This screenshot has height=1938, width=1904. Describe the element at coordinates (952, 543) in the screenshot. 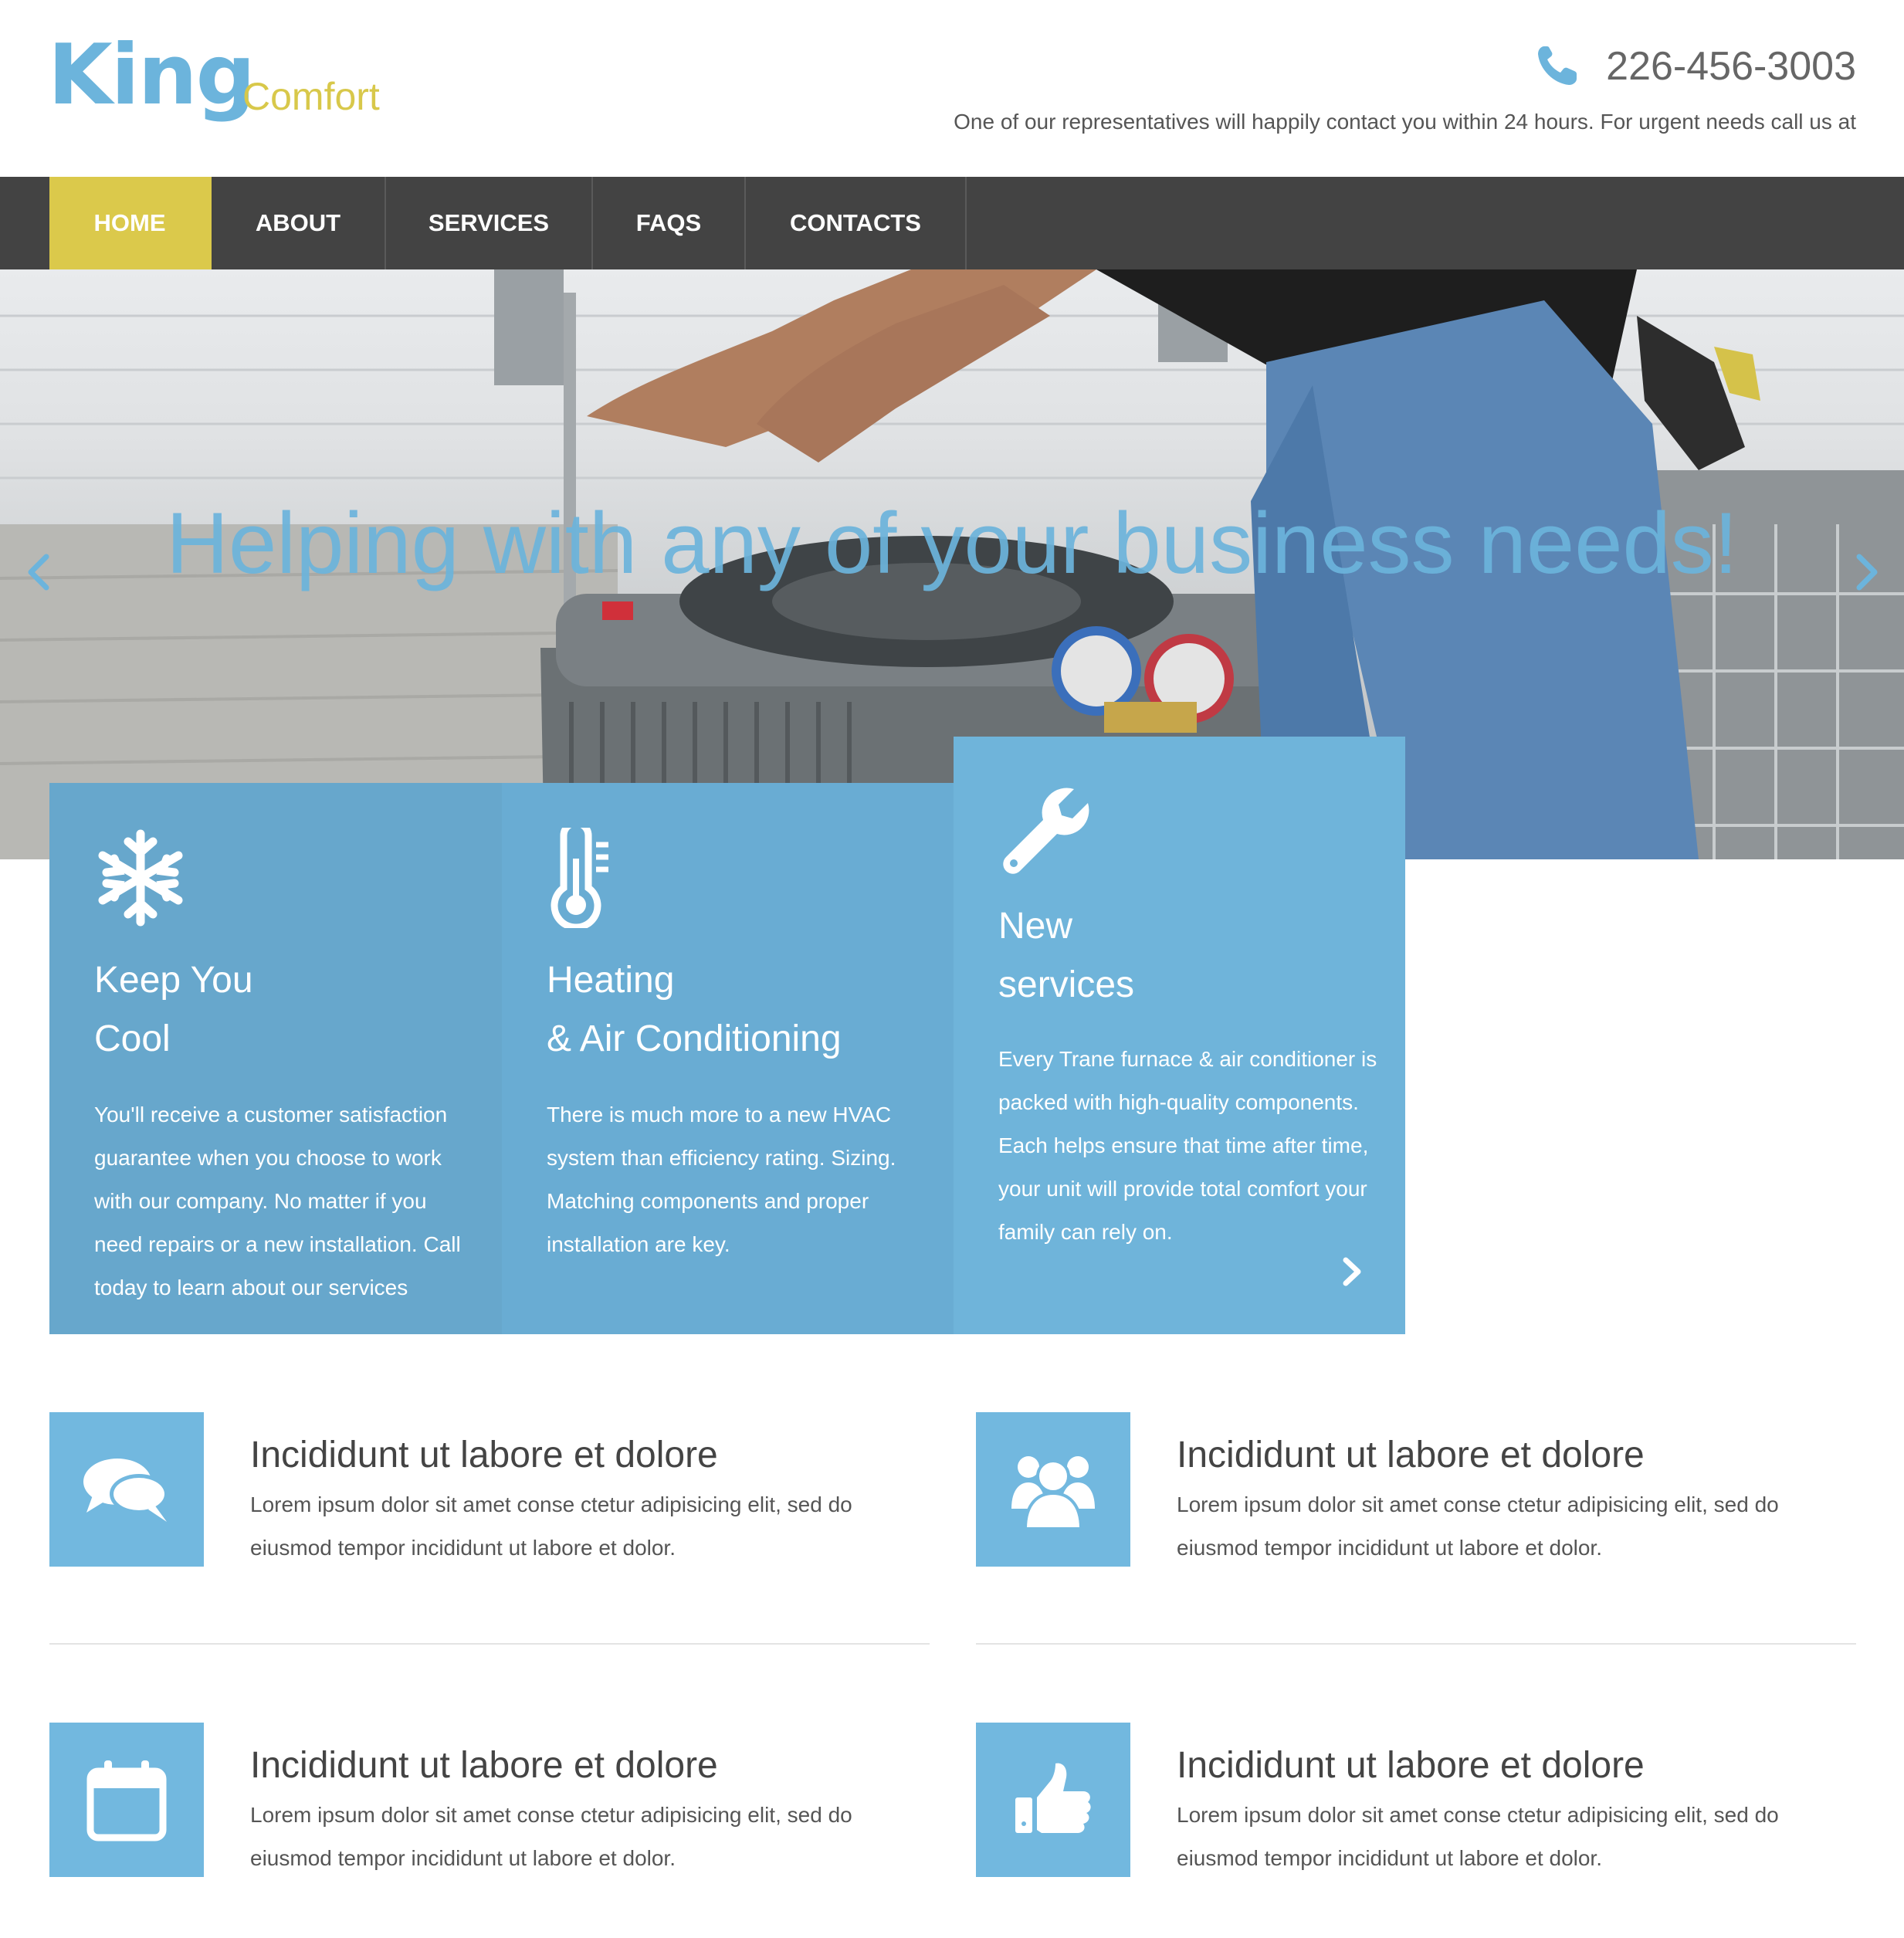

I see `hero-title: Helping with any of your business needs!` at that location.